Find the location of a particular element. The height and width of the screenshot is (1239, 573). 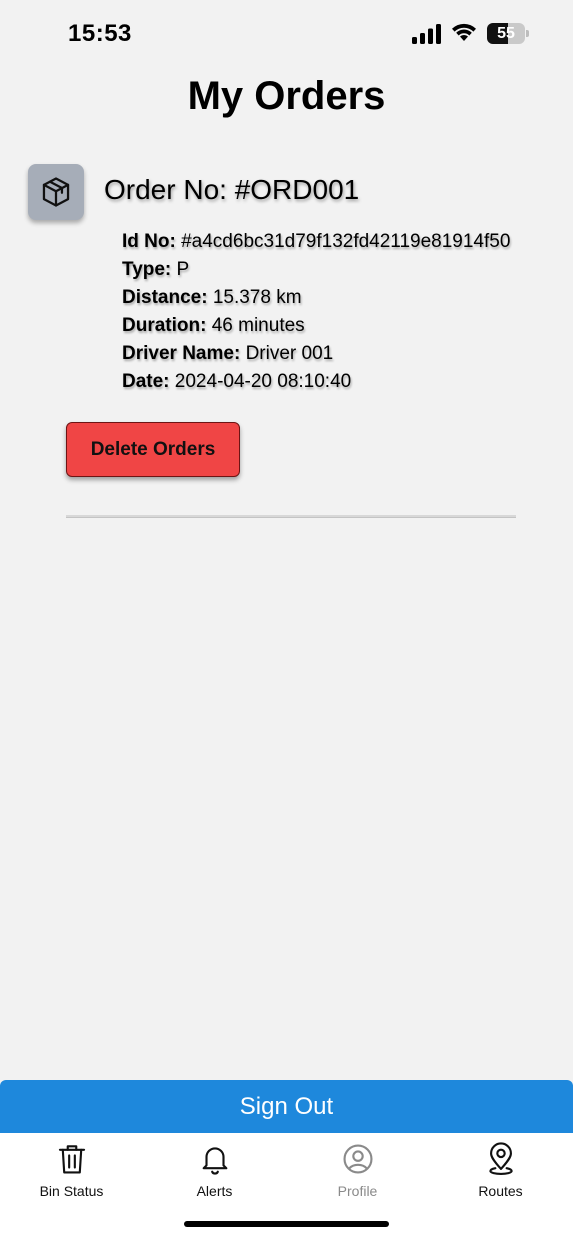

tab-bin-status: Bin Status is located at coordinates (71, 1172).